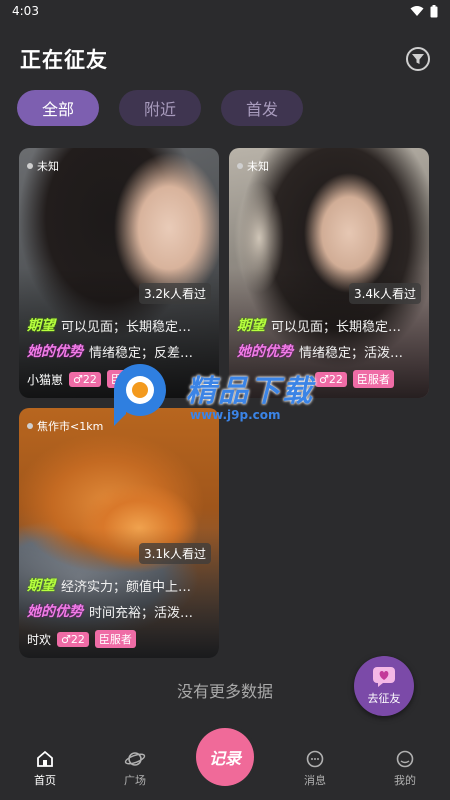  Describe the element at coordinates (417, 11) in the screenshot. I see `wifi-icon` at that location.